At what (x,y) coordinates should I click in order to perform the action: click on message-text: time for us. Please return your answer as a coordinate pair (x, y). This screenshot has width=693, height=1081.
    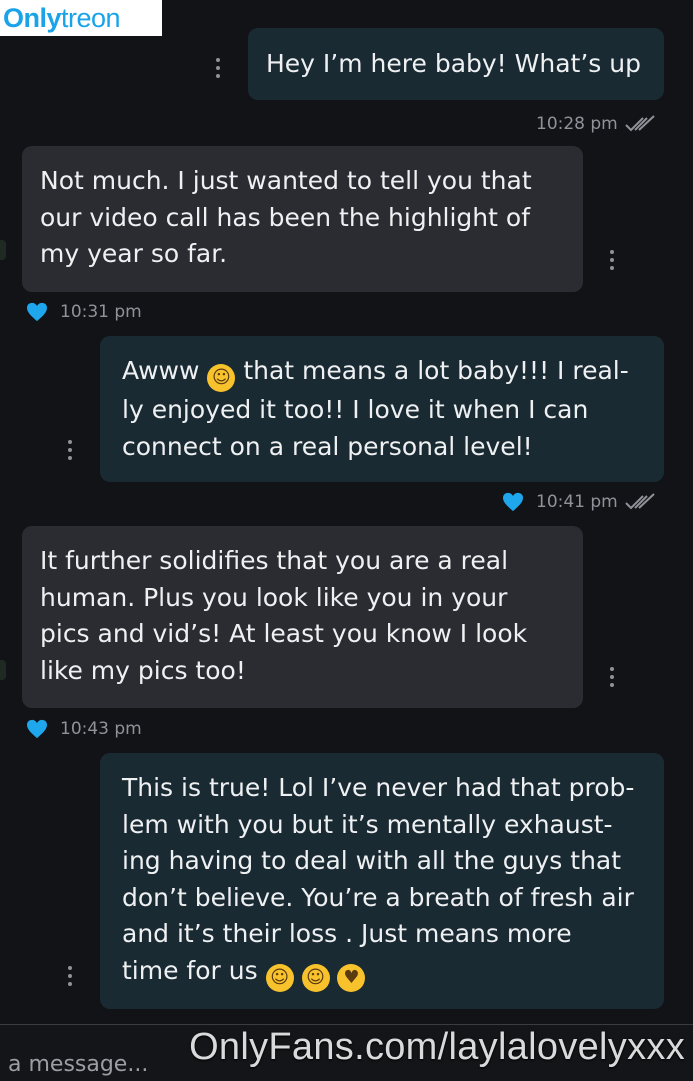
    Looking at the image, I should click on (190, 970).